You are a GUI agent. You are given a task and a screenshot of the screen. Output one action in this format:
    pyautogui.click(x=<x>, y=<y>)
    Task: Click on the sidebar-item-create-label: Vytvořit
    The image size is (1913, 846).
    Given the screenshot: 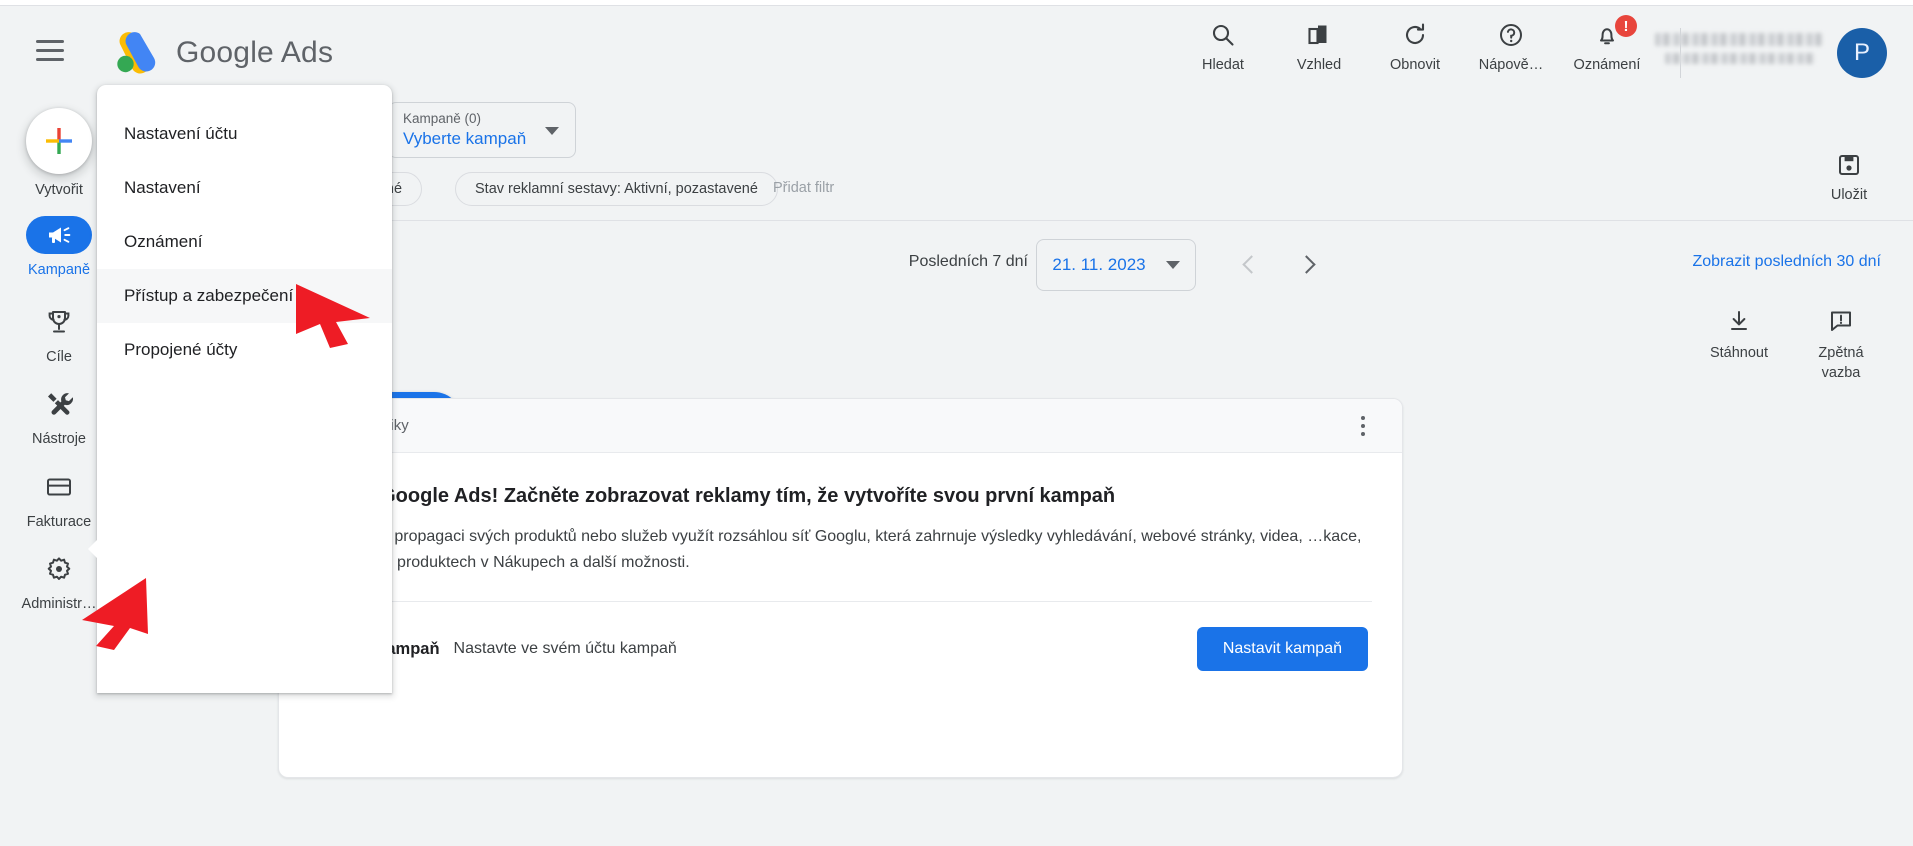 What is the action you would take?
    pyautogui.click(x=59, y=190)
    